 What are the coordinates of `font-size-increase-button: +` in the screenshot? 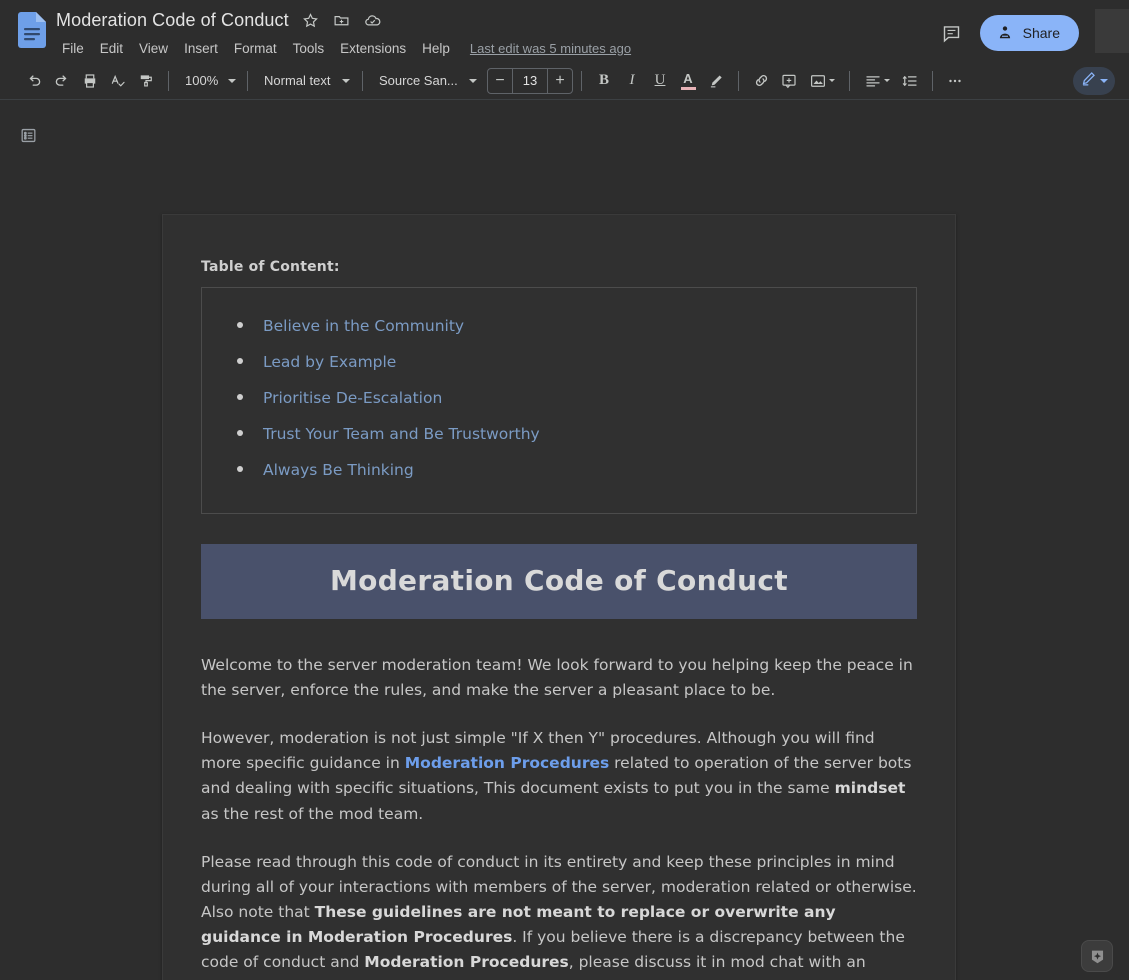 It's located at (560, 81).